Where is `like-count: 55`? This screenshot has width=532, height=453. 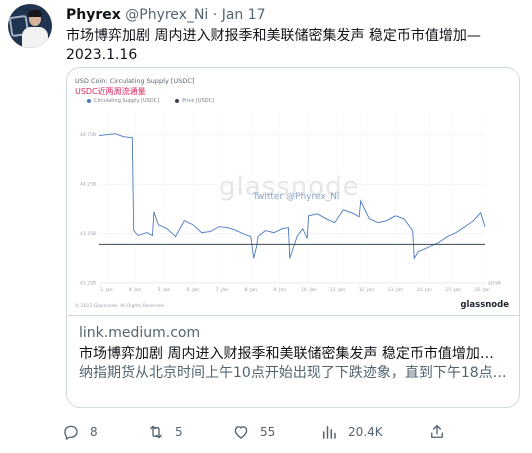
like-count: 55 is located at coordinates (268, 432).